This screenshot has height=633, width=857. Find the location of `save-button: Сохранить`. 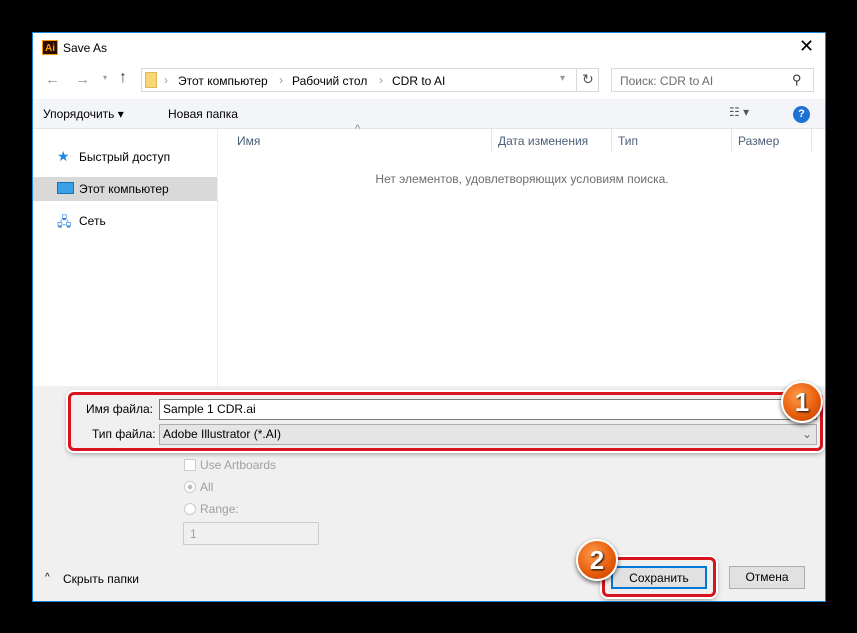

save-button: Сохранить is located at coordinates (659, 577).